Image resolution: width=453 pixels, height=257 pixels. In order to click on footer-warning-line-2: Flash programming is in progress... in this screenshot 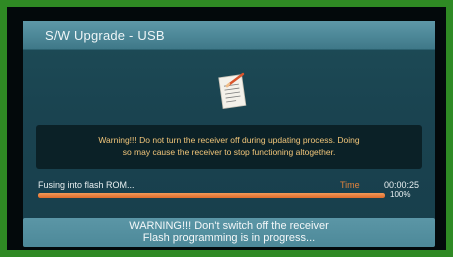, I will do `click(229, 238)`.